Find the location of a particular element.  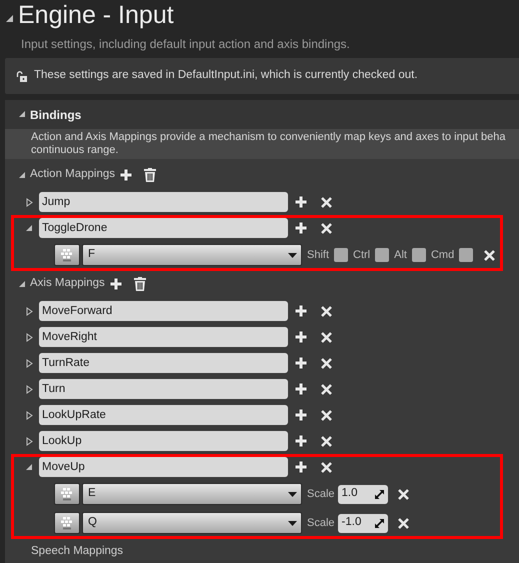

mapping-name-field: ToggleDrone is located at coordinates (163, 228).